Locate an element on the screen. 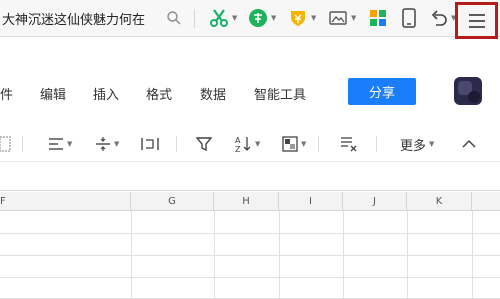 This screenshot has height=299, width=500. menu-format: 格式 is located at coordinates (159, 93).